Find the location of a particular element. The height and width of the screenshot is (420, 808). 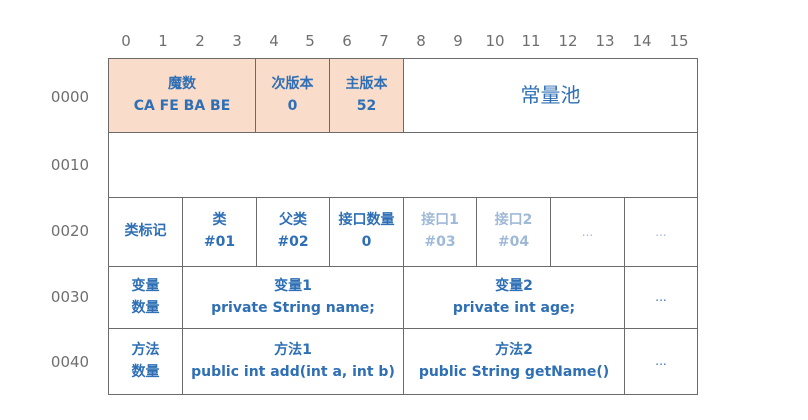

super-class-cell: 父类 #02 is located at coordinates (293, 232).